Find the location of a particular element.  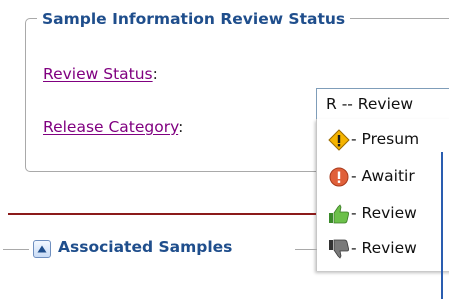

review-status-select: R -- Review is located at coordinates (382, 104).